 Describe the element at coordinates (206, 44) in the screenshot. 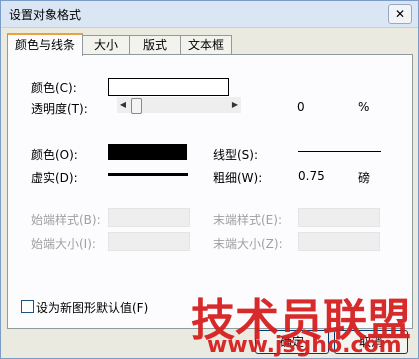

I see `tab-text-box: 文本框` at that location.